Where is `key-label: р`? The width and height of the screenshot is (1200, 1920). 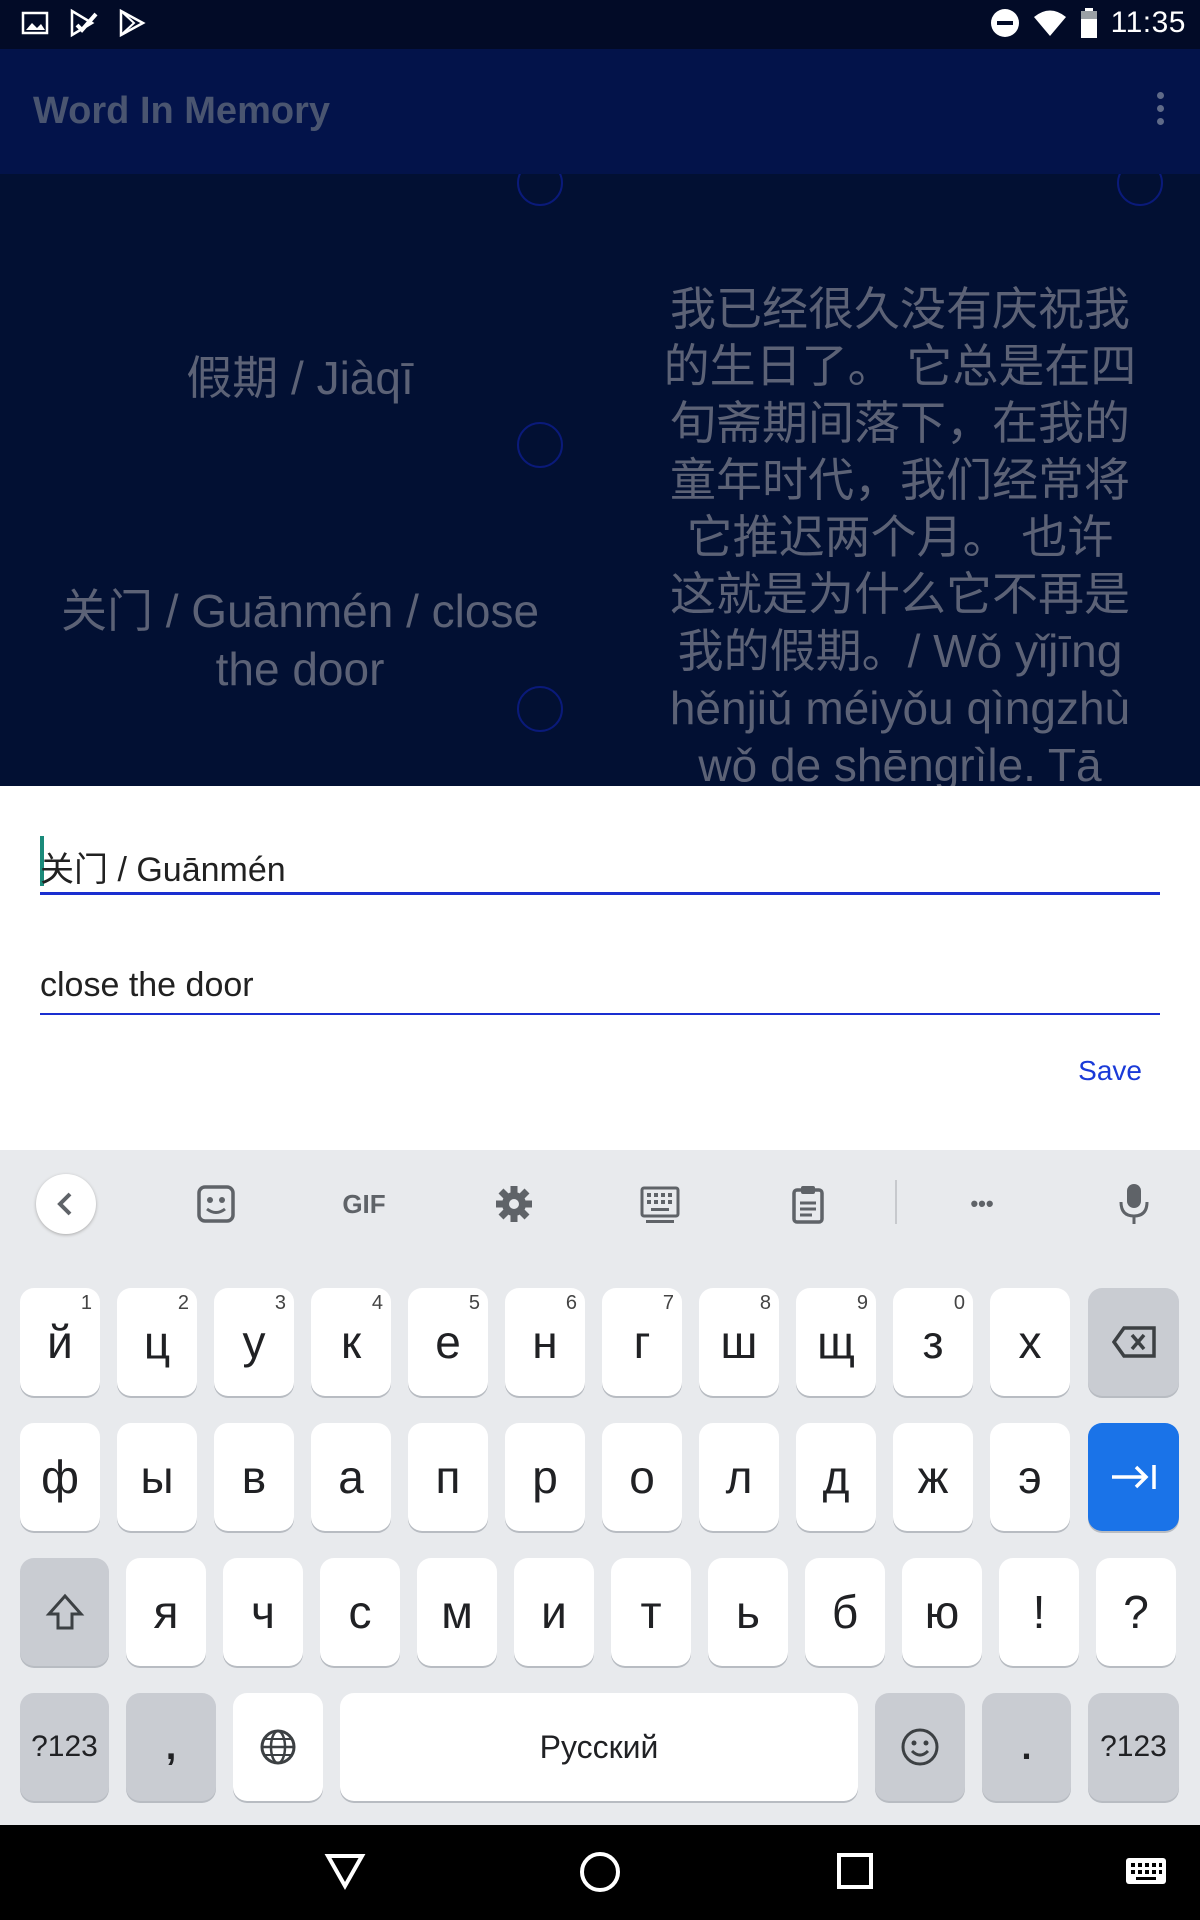
key-label: р is located at coordinates (545, 1477).